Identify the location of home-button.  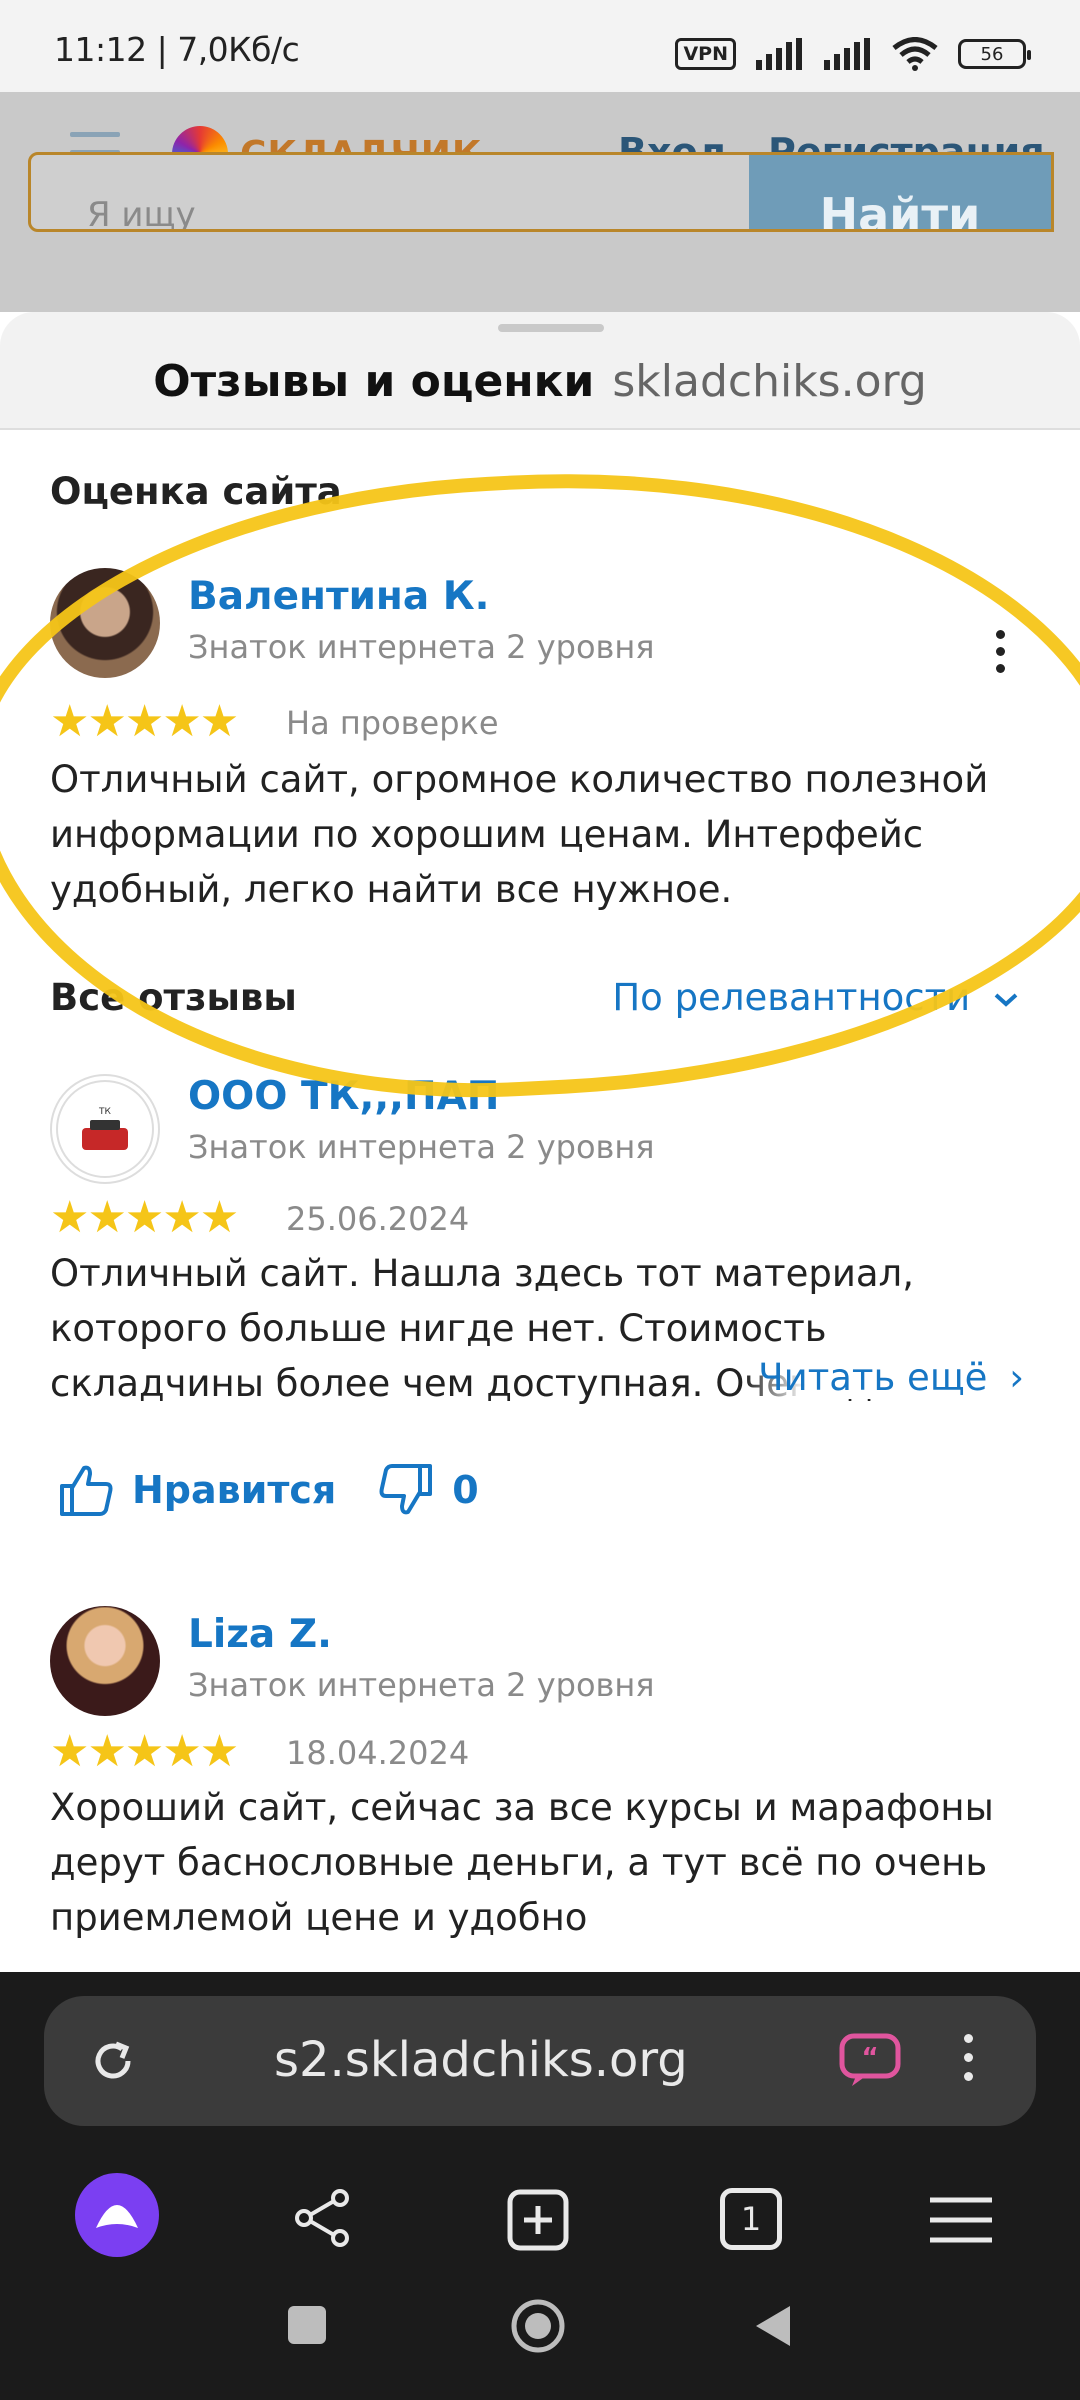
(538, 2326).